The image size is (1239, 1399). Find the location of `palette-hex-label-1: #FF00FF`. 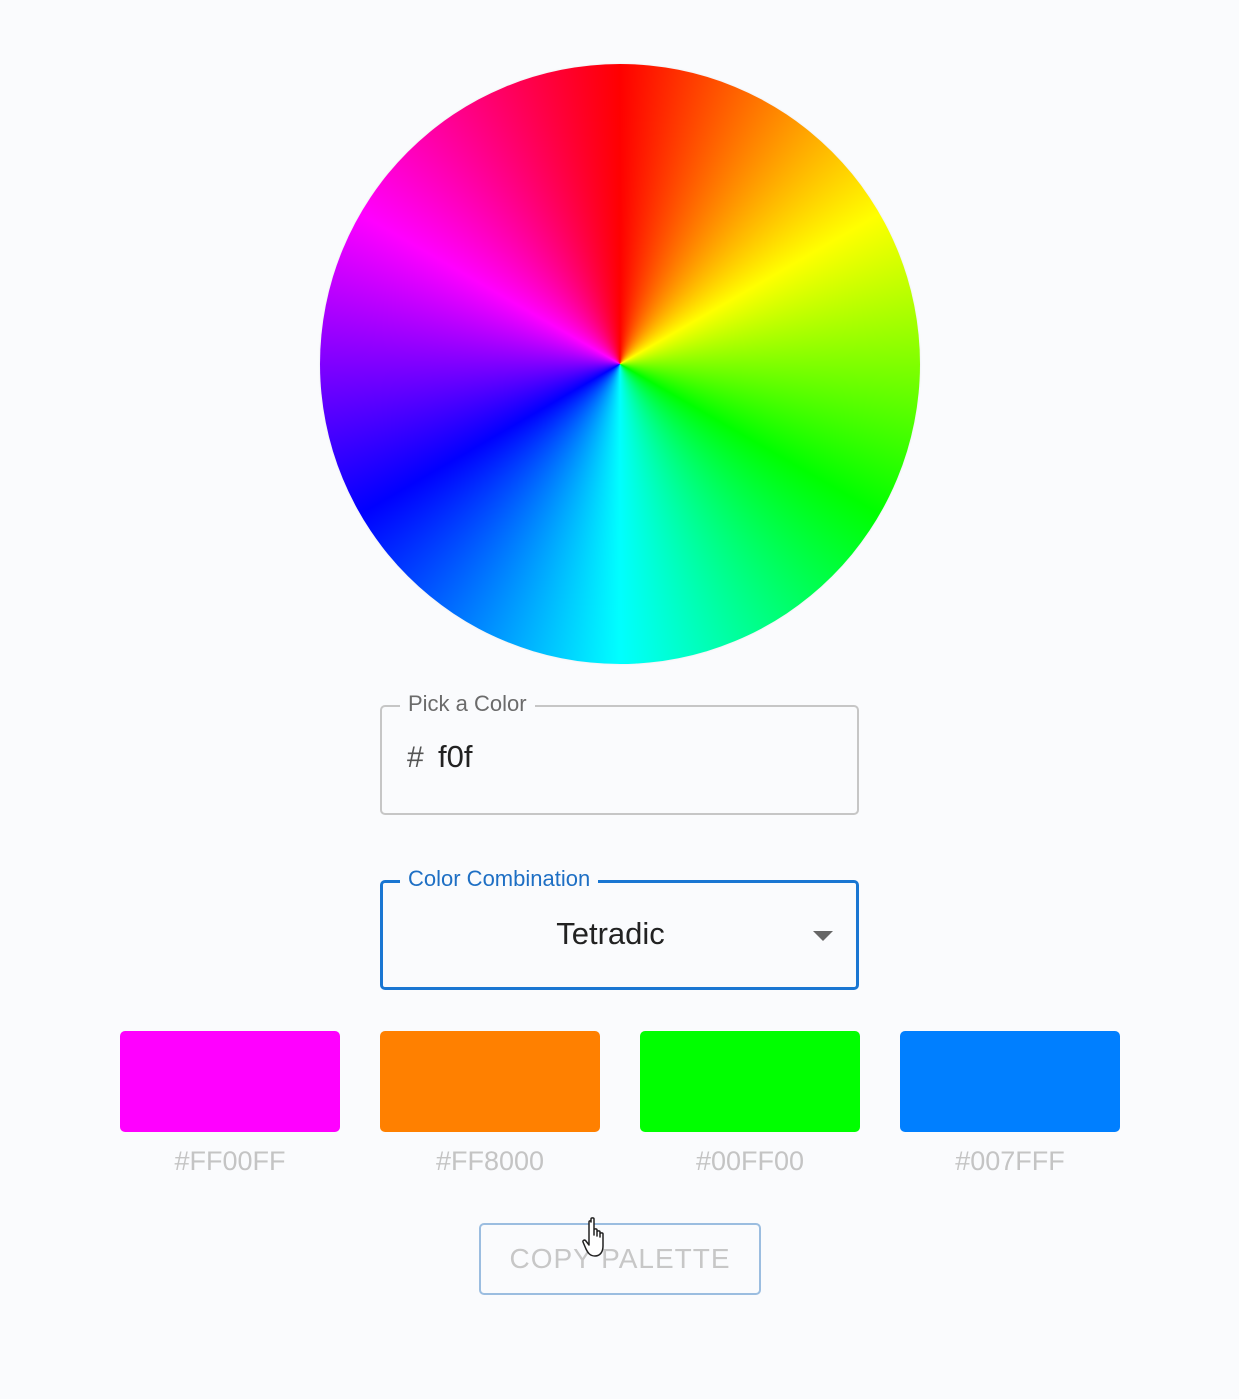

palette-hex-label-1: #FF00FF is located at coordinates (230, 1161).